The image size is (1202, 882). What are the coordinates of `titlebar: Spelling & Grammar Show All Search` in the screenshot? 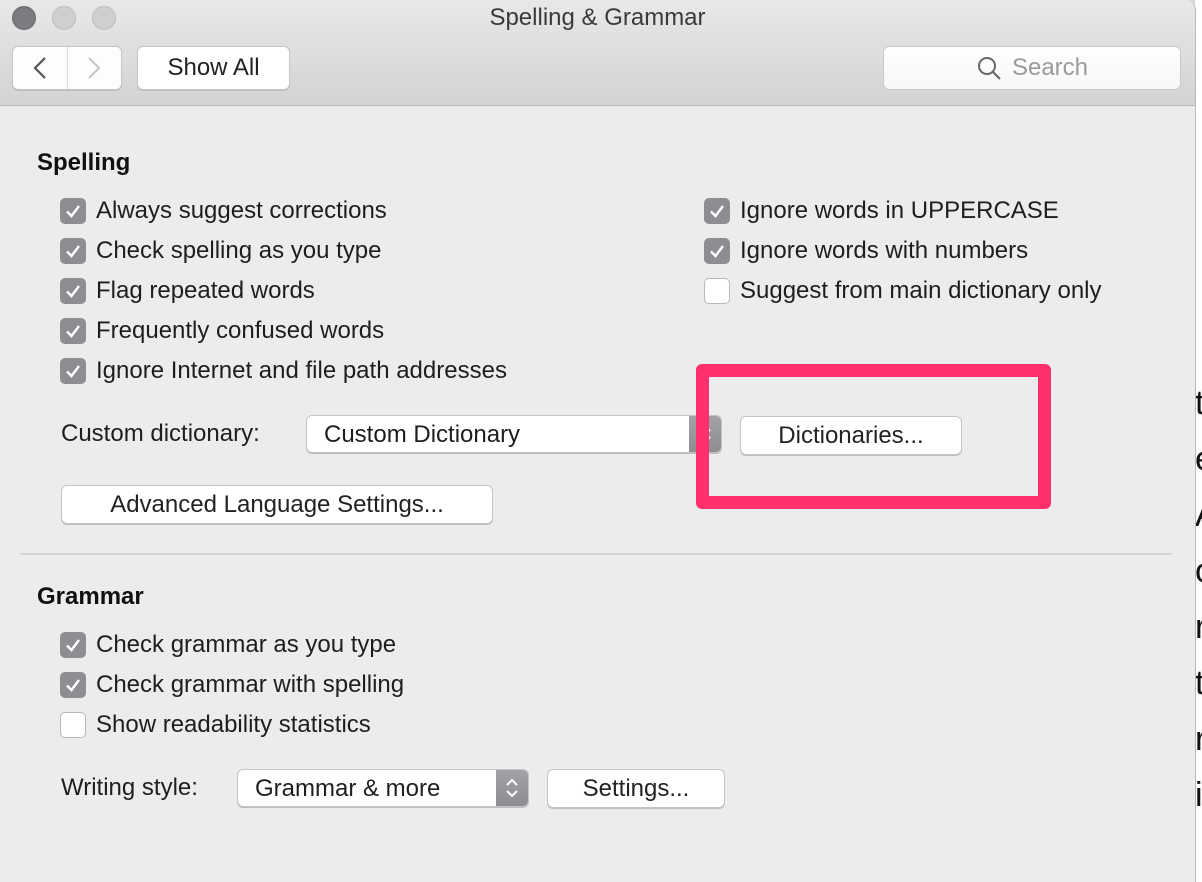 It's located at (597, 53).